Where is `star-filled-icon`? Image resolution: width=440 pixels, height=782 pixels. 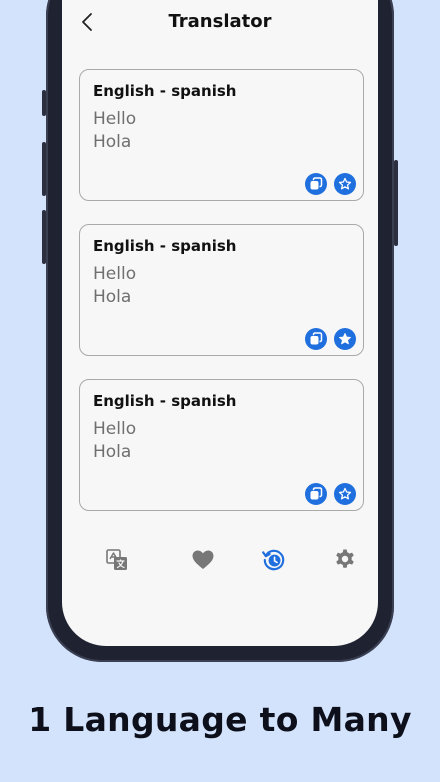 star-filled-icon is located at coordinates (345, 339).